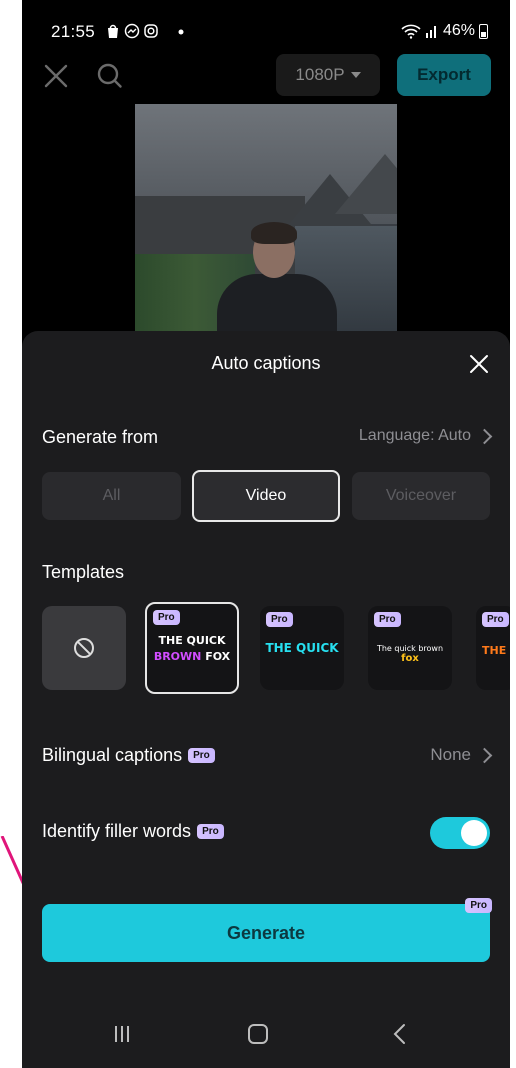 The height and width of the screenshot is (1068, 516). What do you see at coordinates (122, 1034) in the screenshot?
I see `recents-icon` at bounding box center [122, 1034].